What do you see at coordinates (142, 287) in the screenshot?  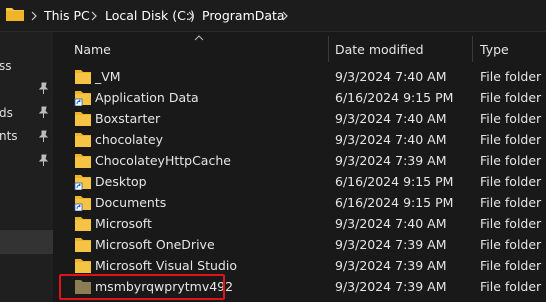 I see `highlight-box` at bounding box center [142, 287].